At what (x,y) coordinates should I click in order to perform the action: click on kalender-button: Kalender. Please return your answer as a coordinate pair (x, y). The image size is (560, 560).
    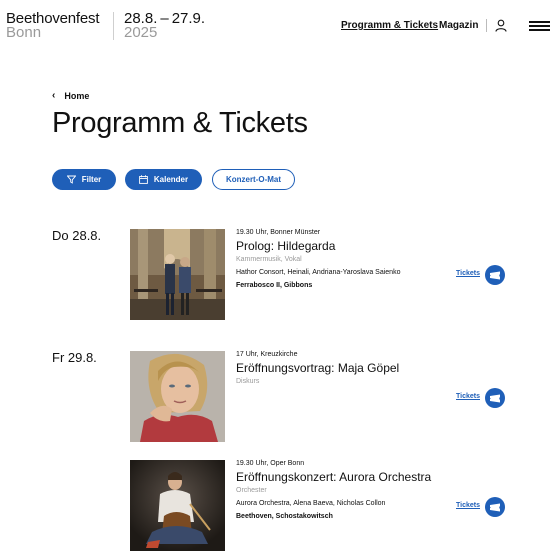
    Looking at the image, I should click on (163, 179).